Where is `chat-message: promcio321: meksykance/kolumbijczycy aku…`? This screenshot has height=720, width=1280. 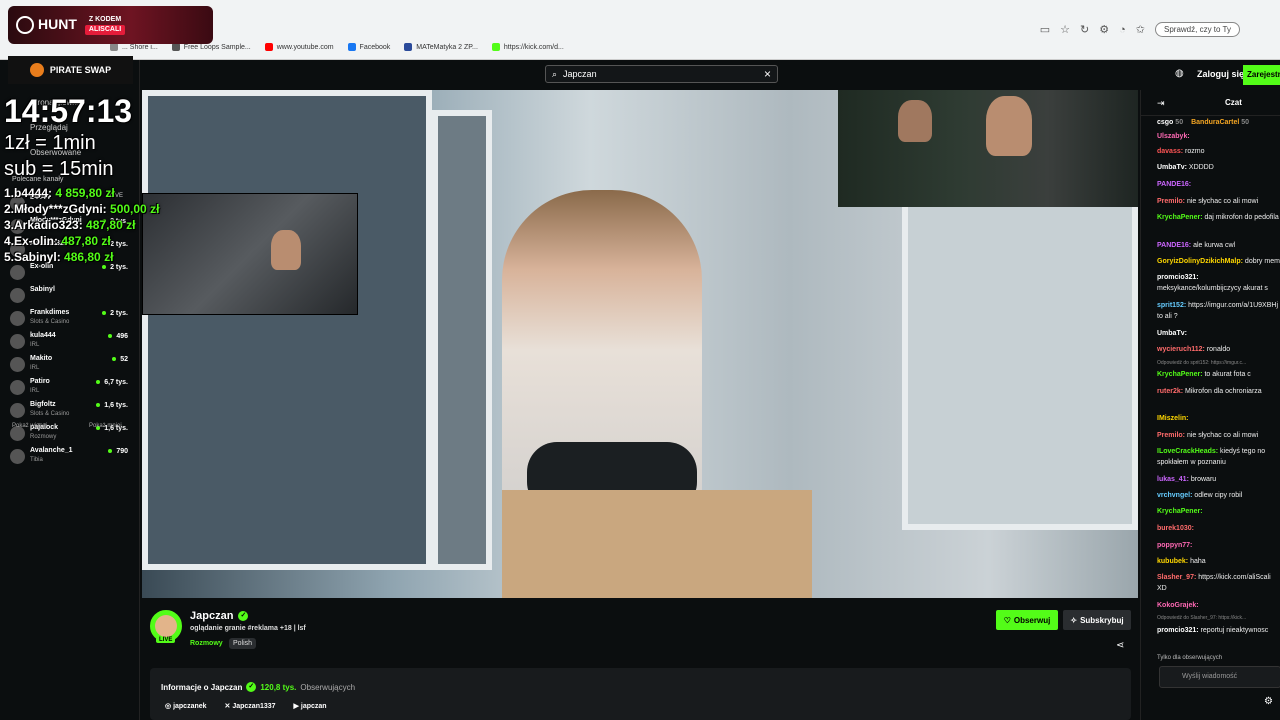 chat-message: promcio321: meksykance/kolumbijczycy aku… is located at coordinates (1218, 283).